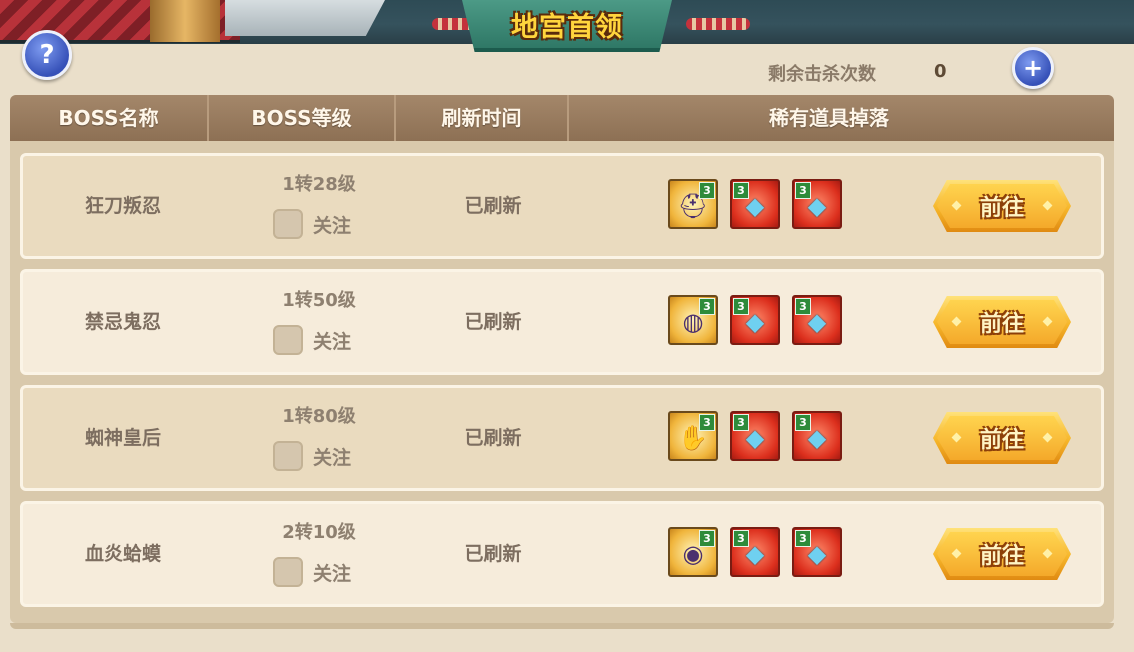 The height and width of the screenshot is (652, 1134). I want to click on drop-item: ◍ 3, so click(693, 320).